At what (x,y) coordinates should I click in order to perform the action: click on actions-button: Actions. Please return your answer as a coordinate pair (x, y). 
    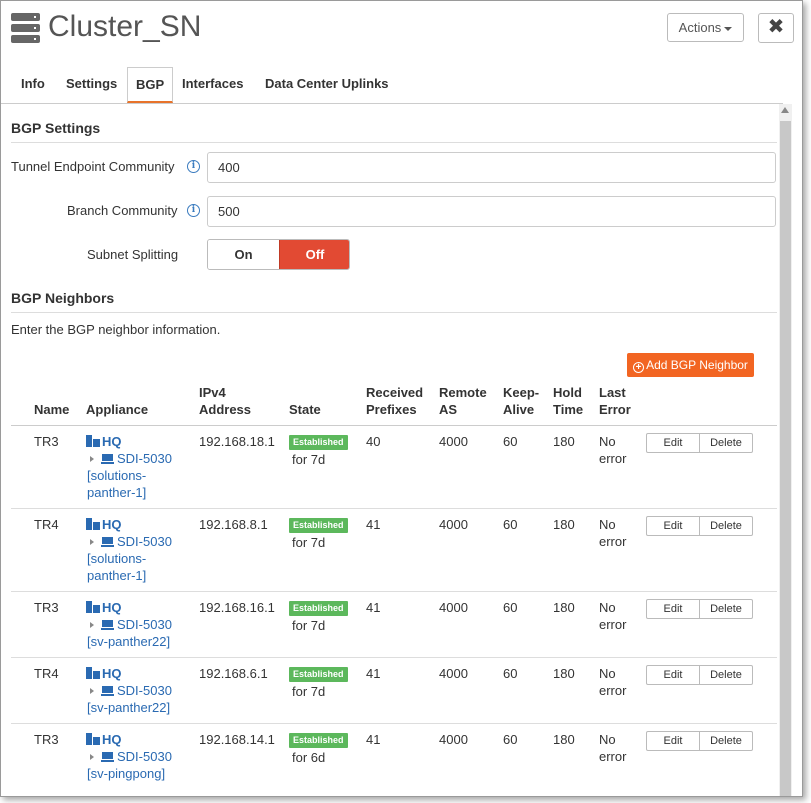
    Looking at the image, I should click on (705, 27).